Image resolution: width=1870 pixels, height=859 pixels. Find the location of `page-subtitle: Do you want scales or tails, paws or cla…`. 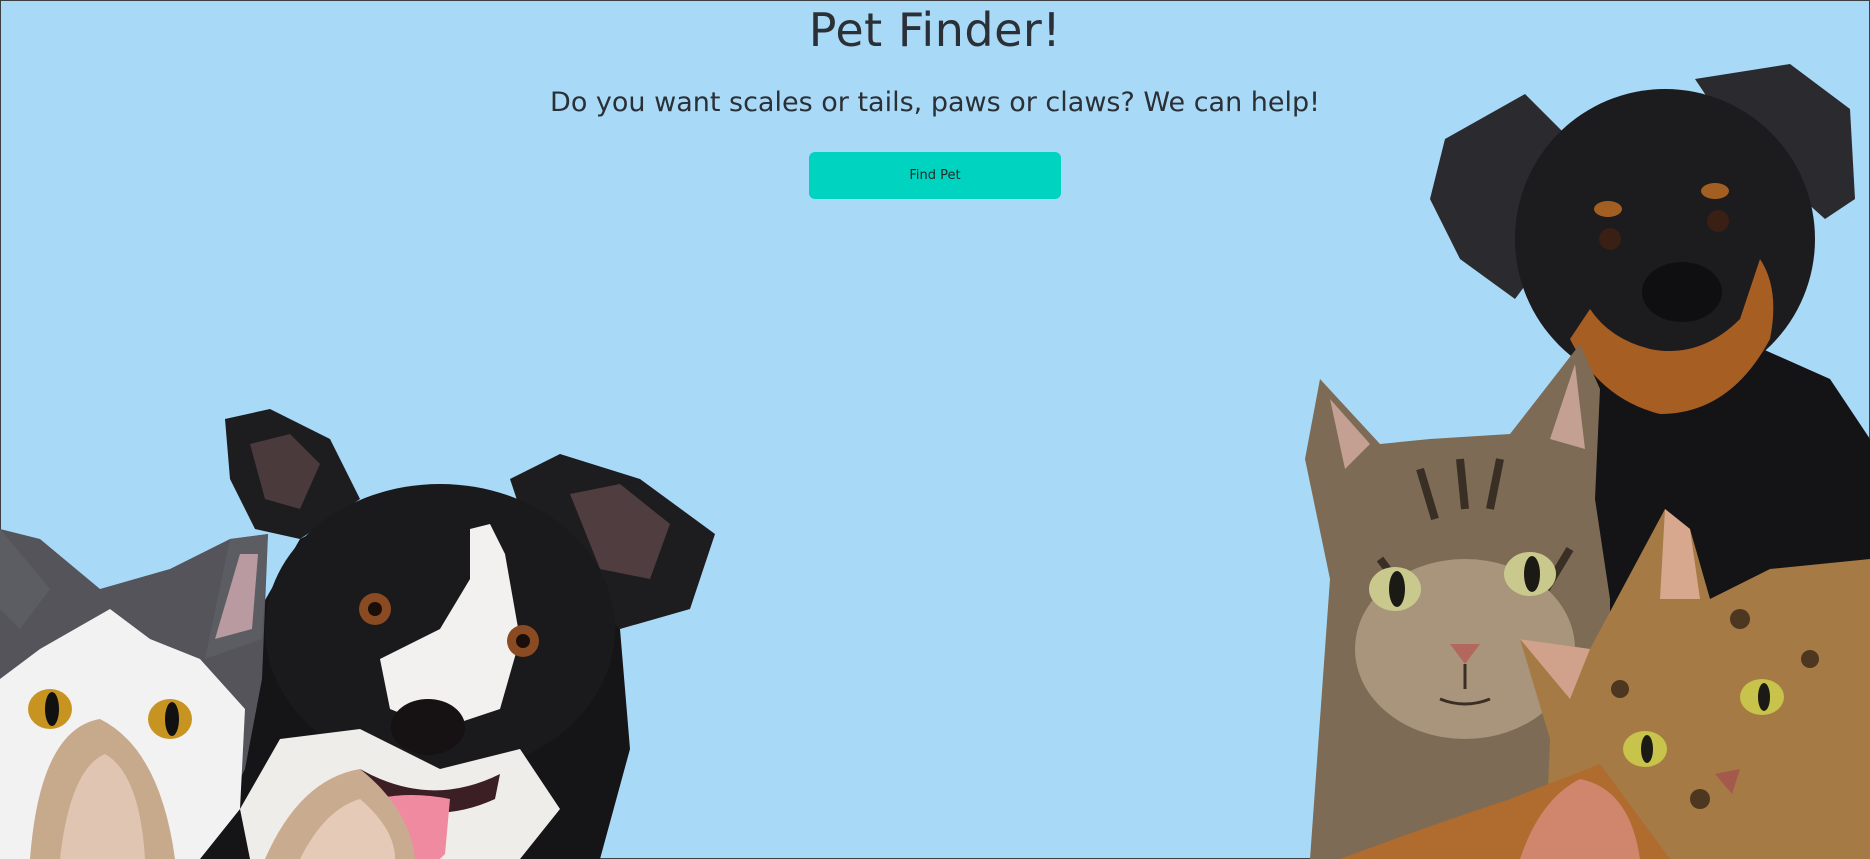

page-subtitle: Do you want scales or tails, paws or cla… is located at coordinates (935, 102).